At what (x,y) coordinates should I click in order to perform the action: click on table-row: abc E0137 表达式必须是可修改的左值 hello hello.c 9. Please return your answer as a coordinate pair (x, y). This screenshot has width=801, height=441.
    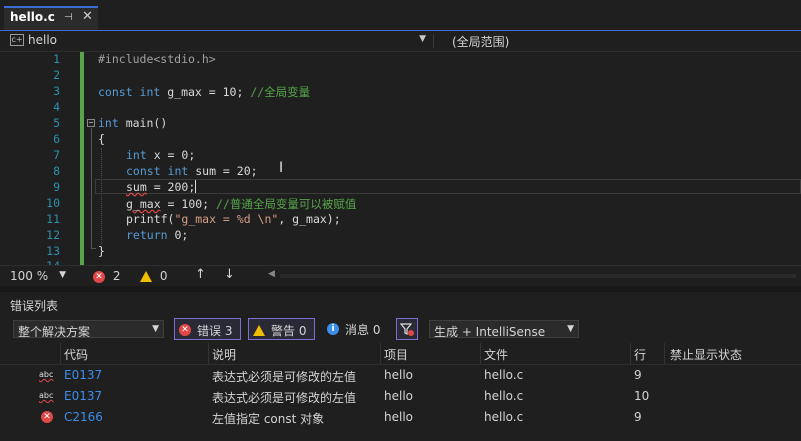
    Looking at the image, I should click on (400, 375).